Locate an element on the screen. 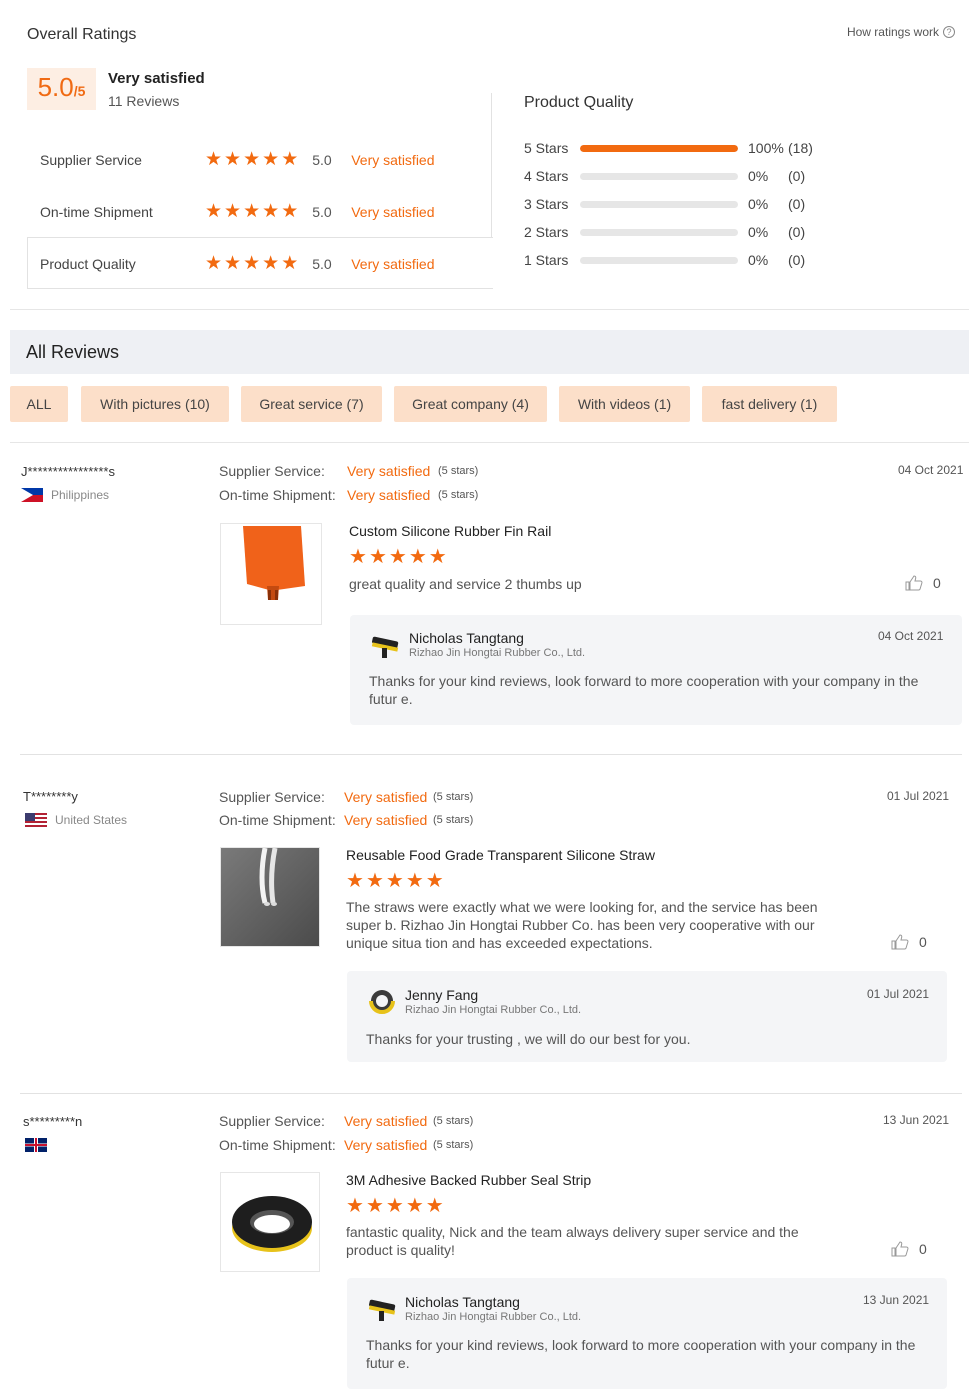  rating-label: On-time Shipment is located at coordinates (96, 211).